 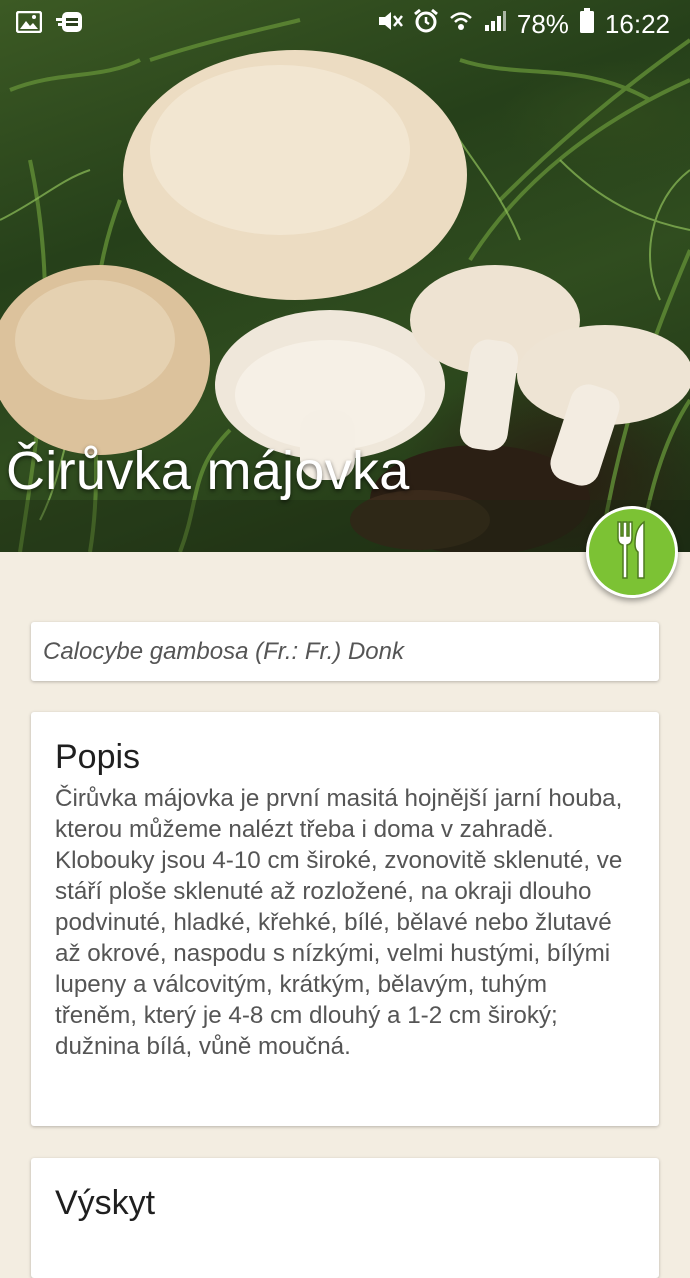 What do you see at coordinates (208, 471) in the screenshot?
I see `page-title: Čirůvka májovka` at bounding box center [208, 471].